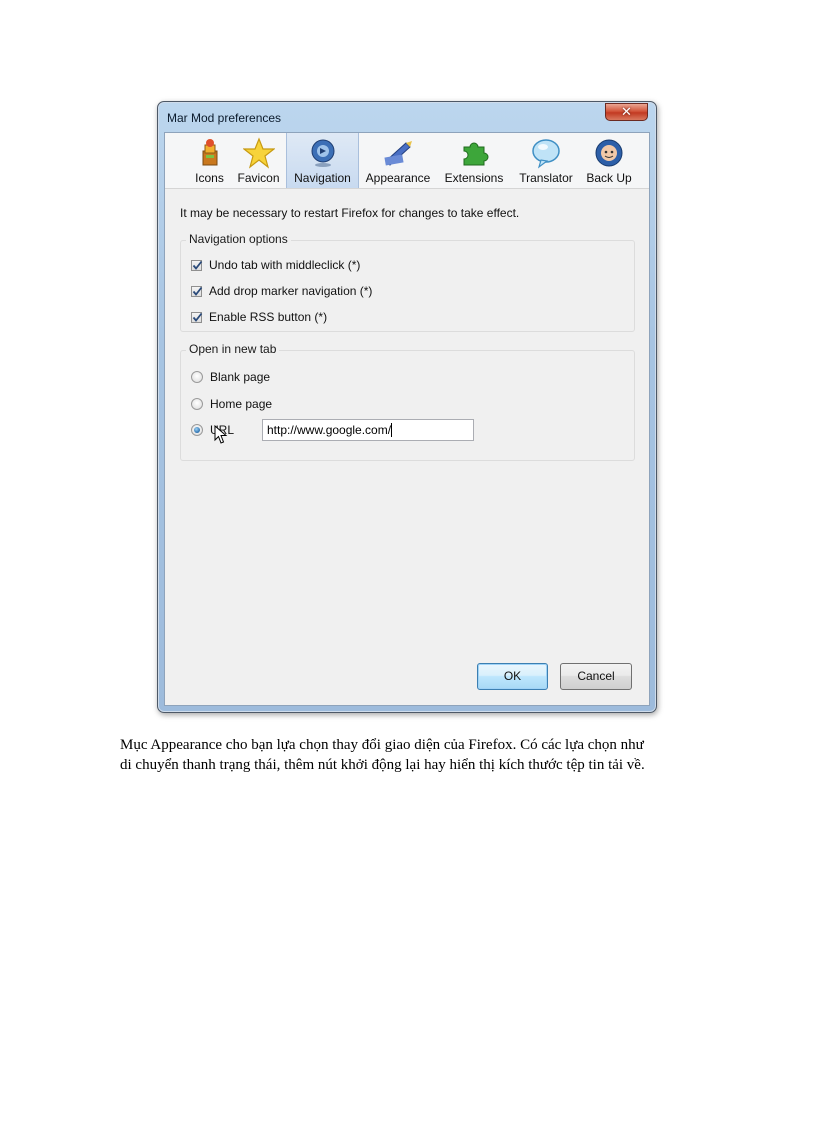 The width and height of the screenshot is (816, 1123). What do you see at coordinates (407, 117) in the screenshot?
I see `title-bar: Mar Mod preferences ✕` at bounding box center [407, 117].